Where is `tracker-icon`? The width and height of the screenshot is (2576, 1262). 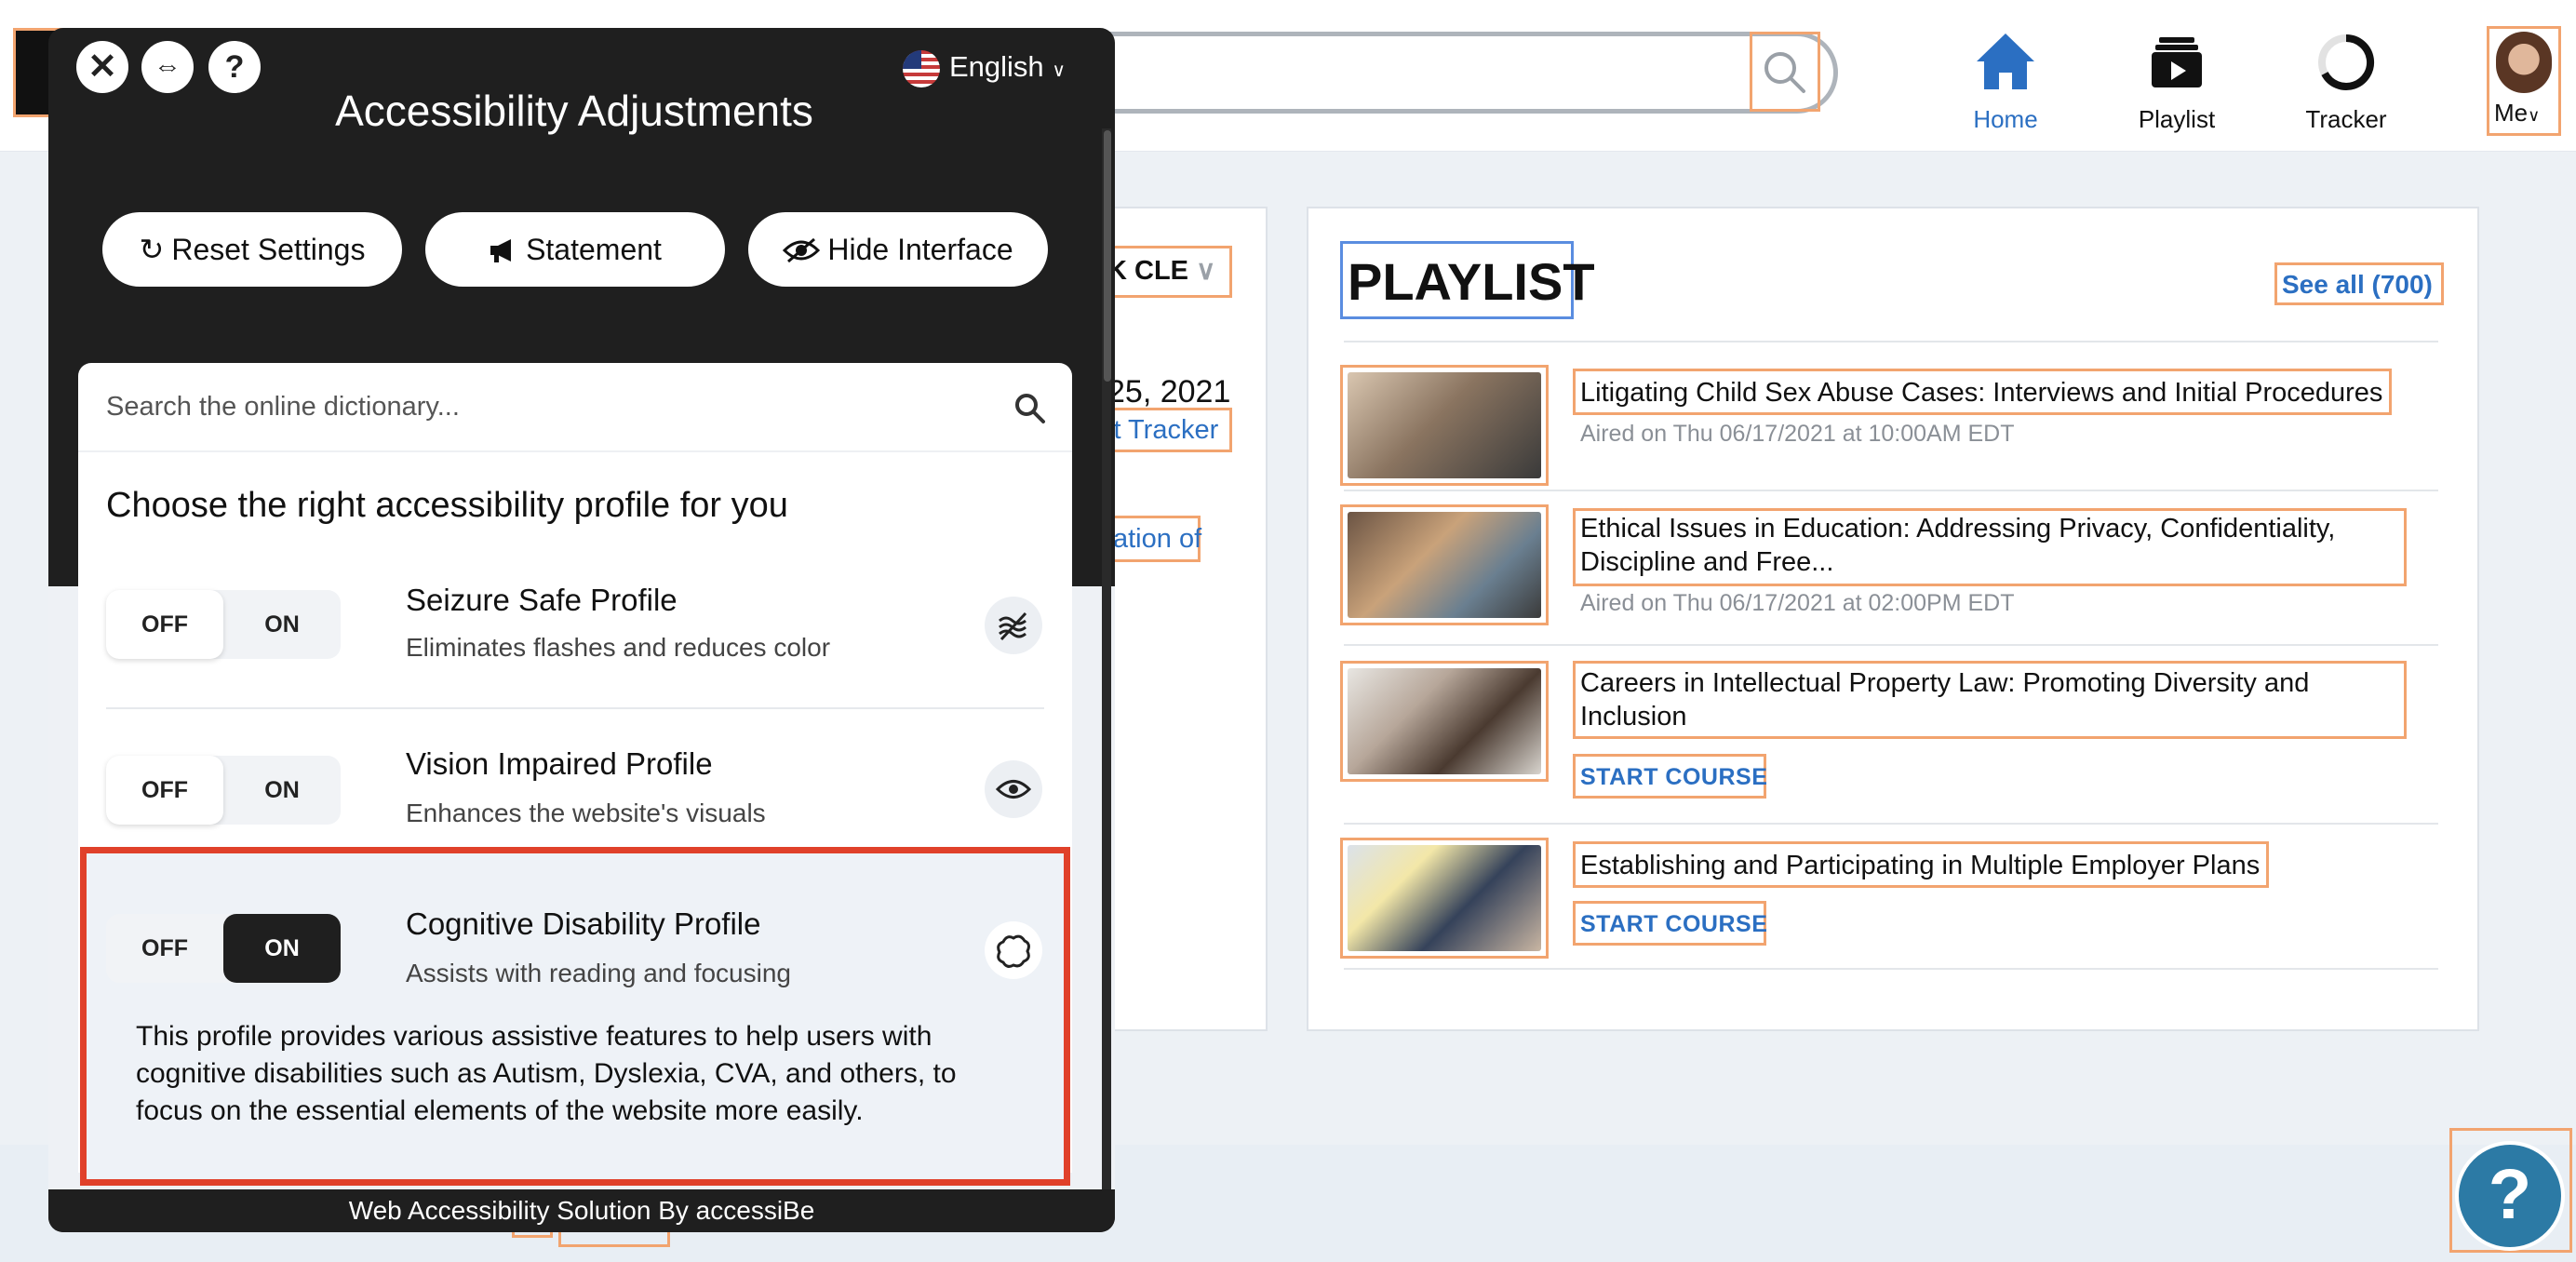
tracker-icon is located at coordinates (2346, 62).